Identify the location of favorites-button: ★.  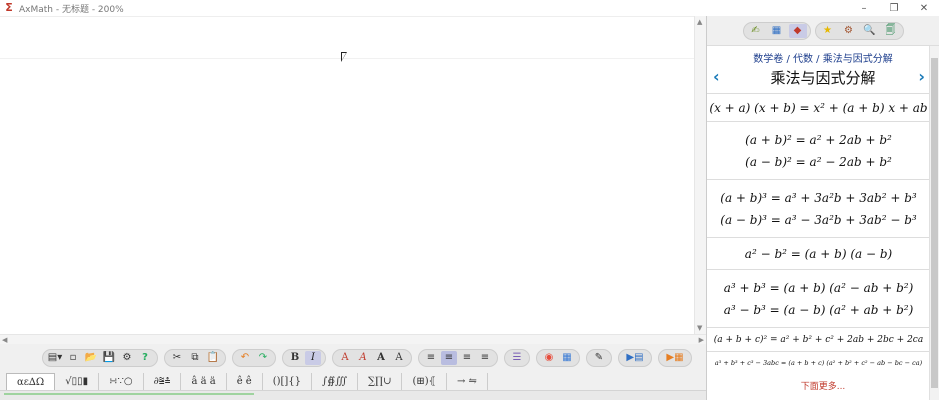
(828, 31).